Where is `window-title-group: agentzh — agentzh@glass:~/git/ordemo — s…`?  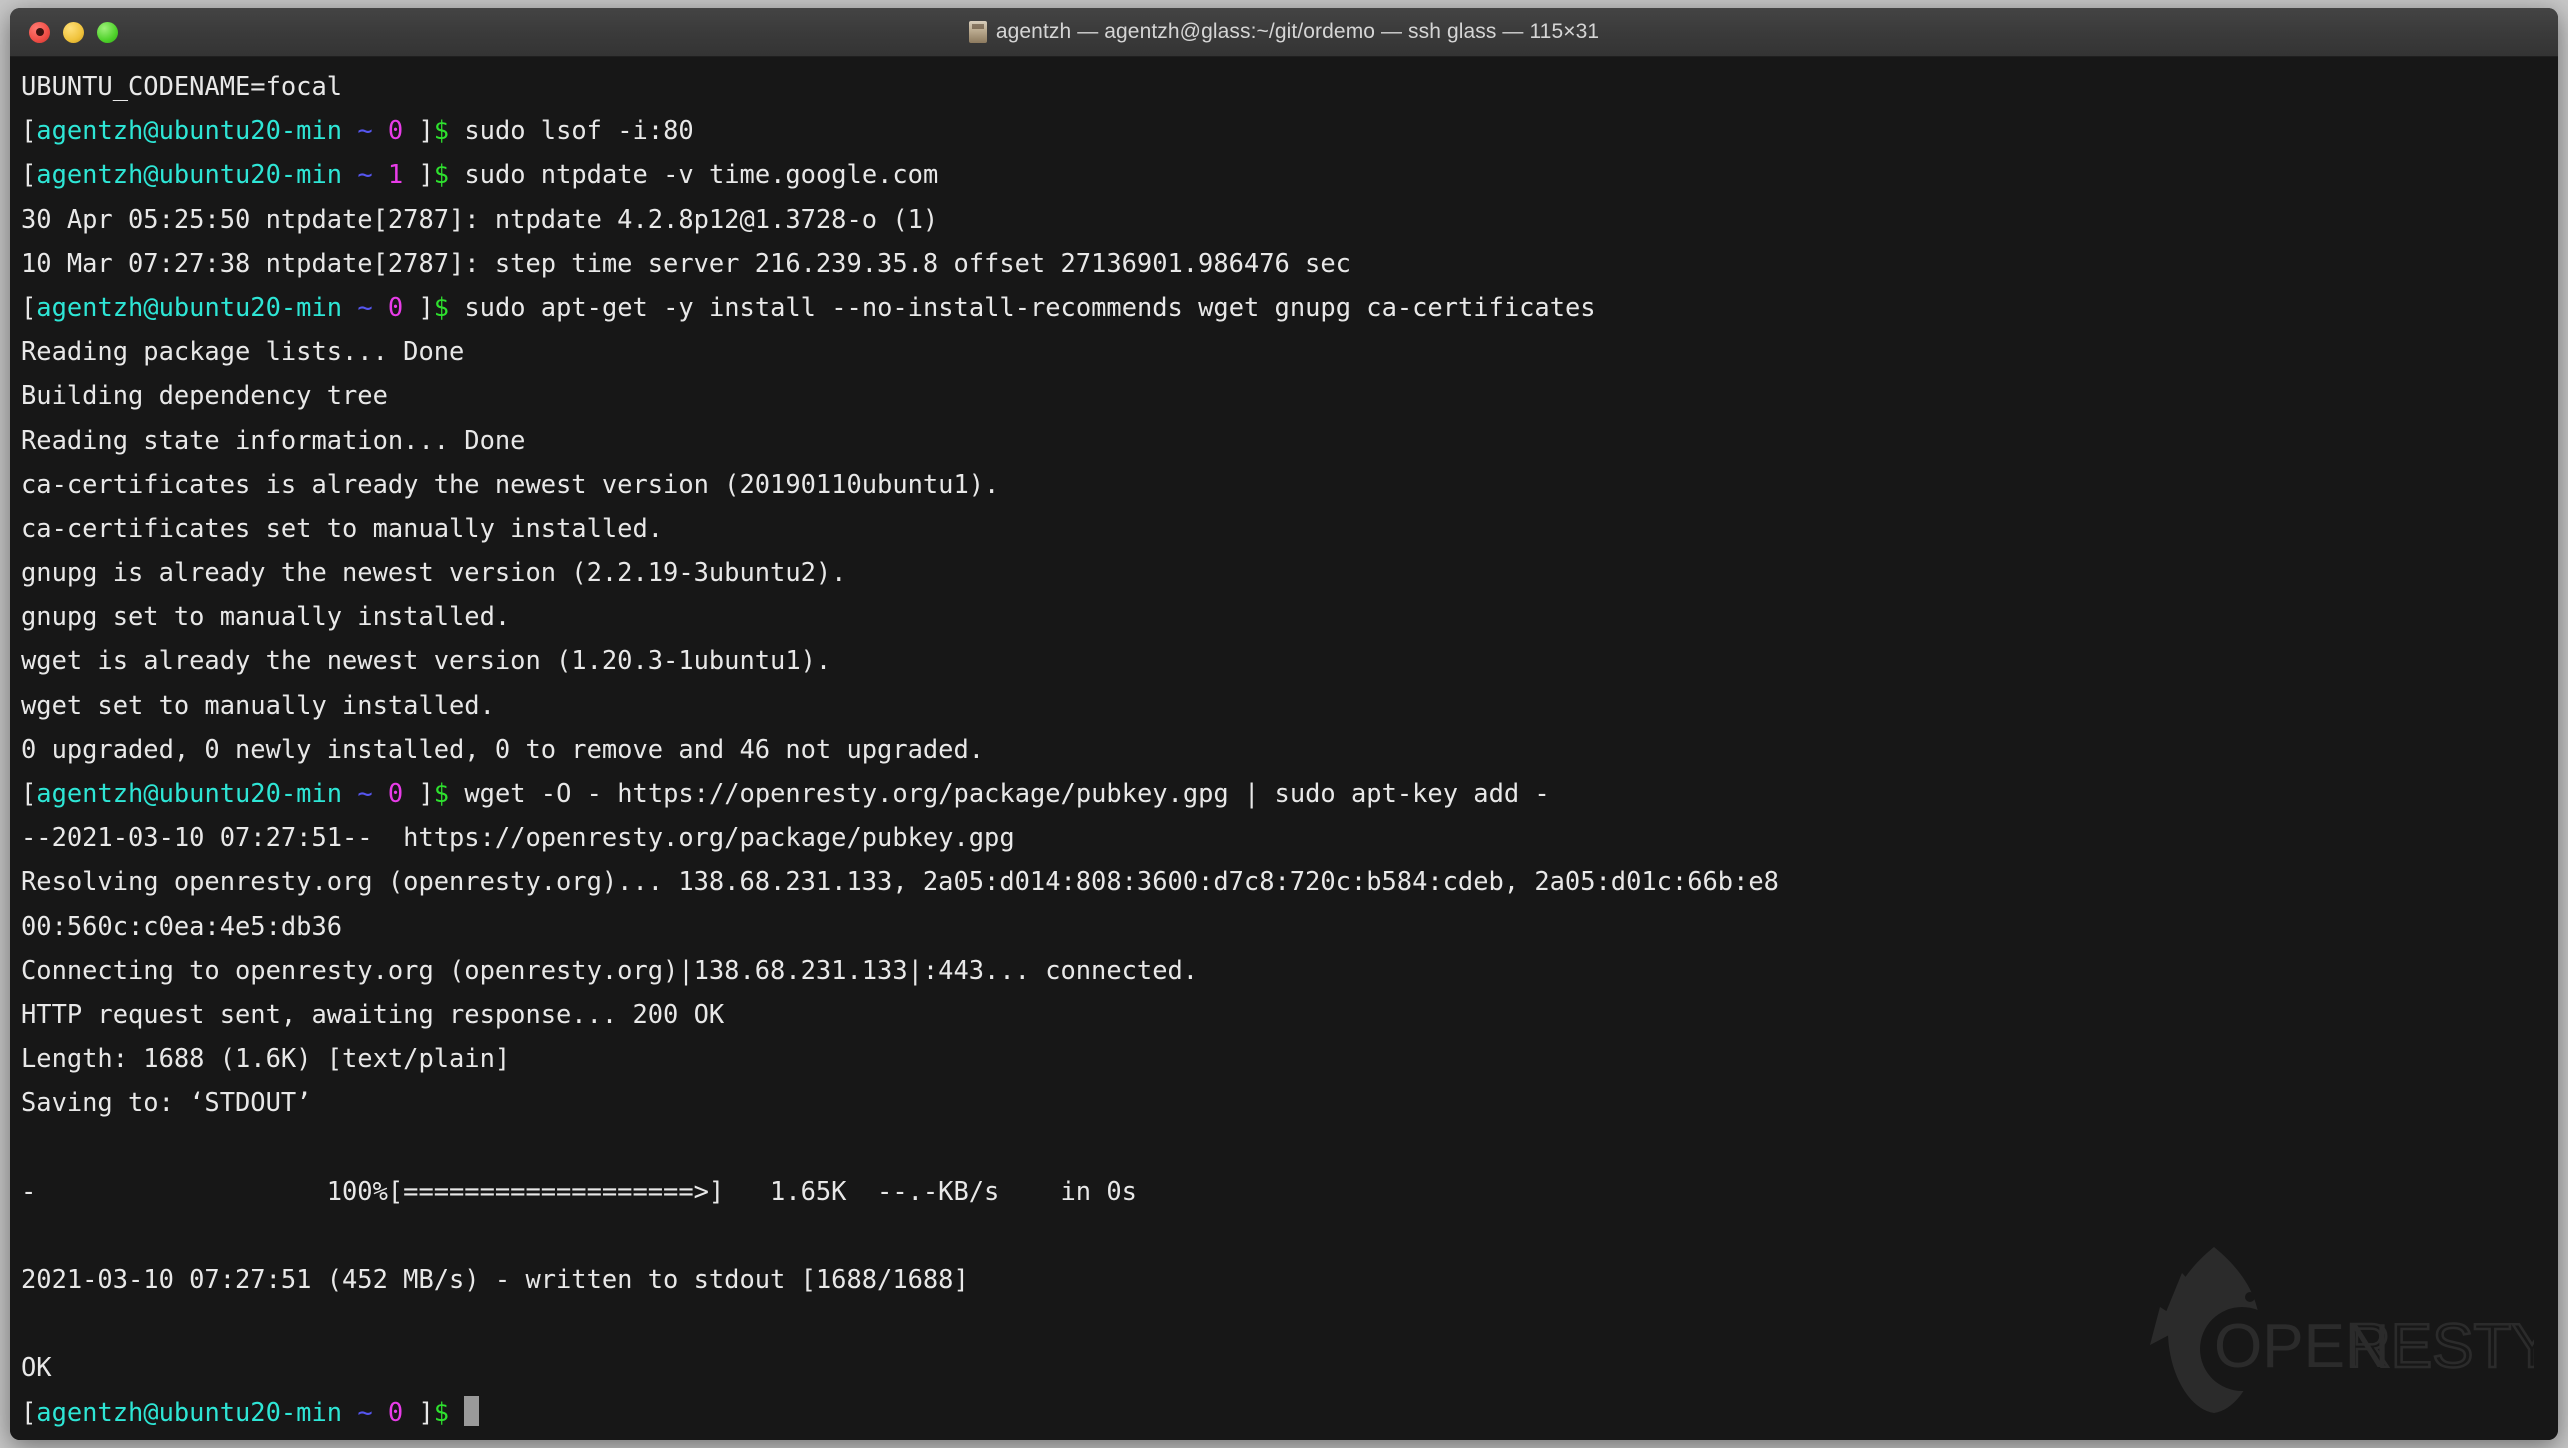
window-title-group: agentzh — agentzh@glass:~/git/ordemo — s… is located at coordinates (1284, 32).